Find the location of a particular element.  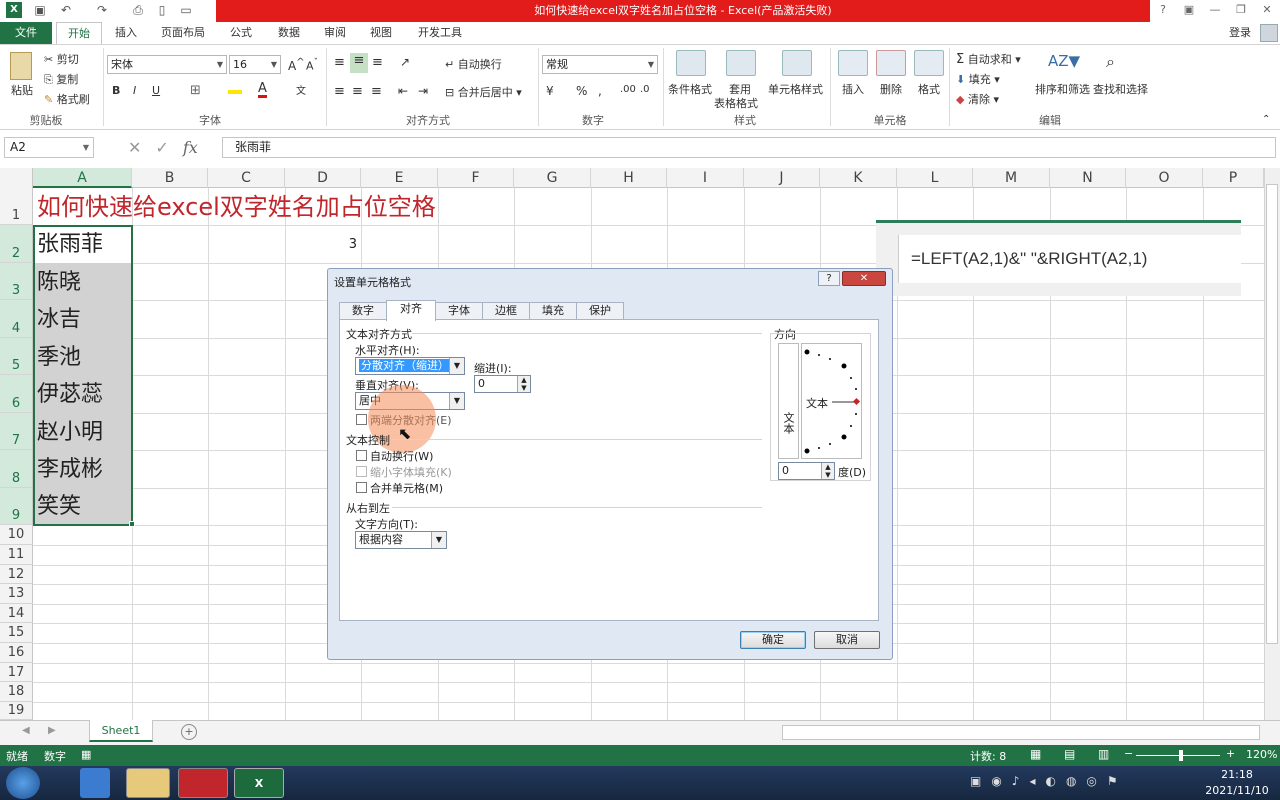

cell-d2: 3 is located at coordinates (321, 244).